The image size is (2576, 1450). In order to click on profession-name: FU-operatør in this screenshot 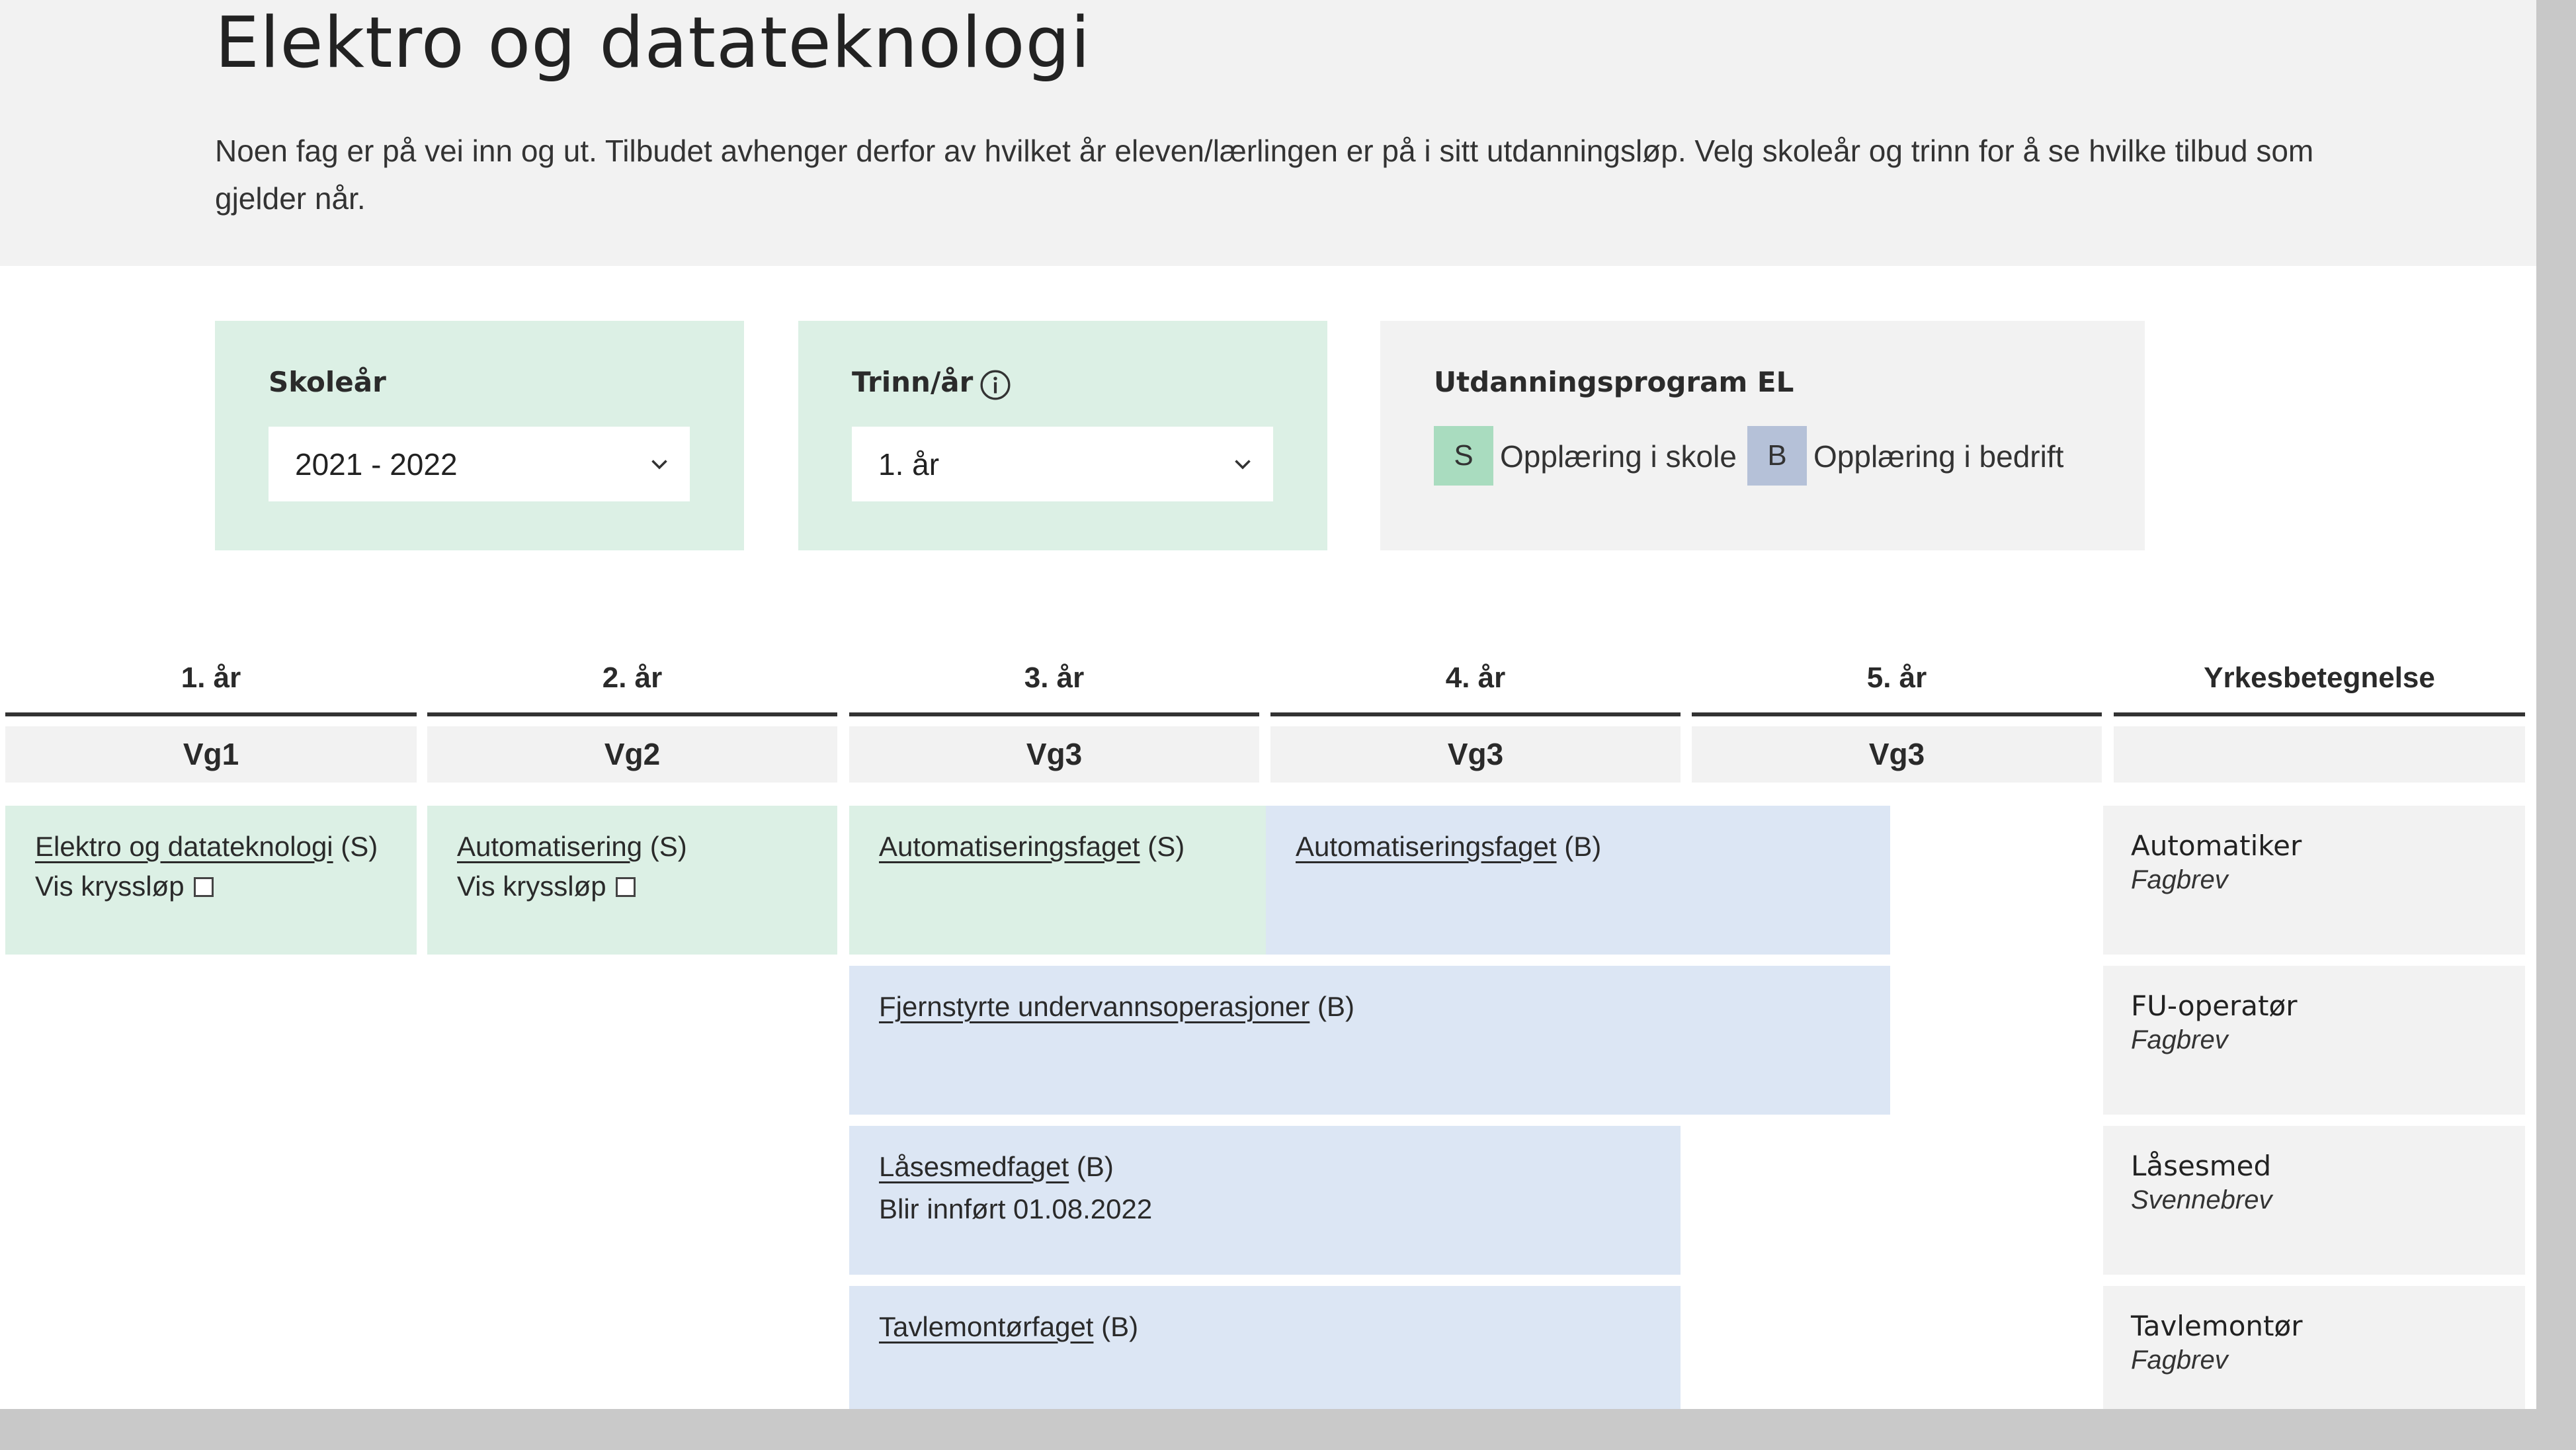, I will do `click(2214, 1006)`.